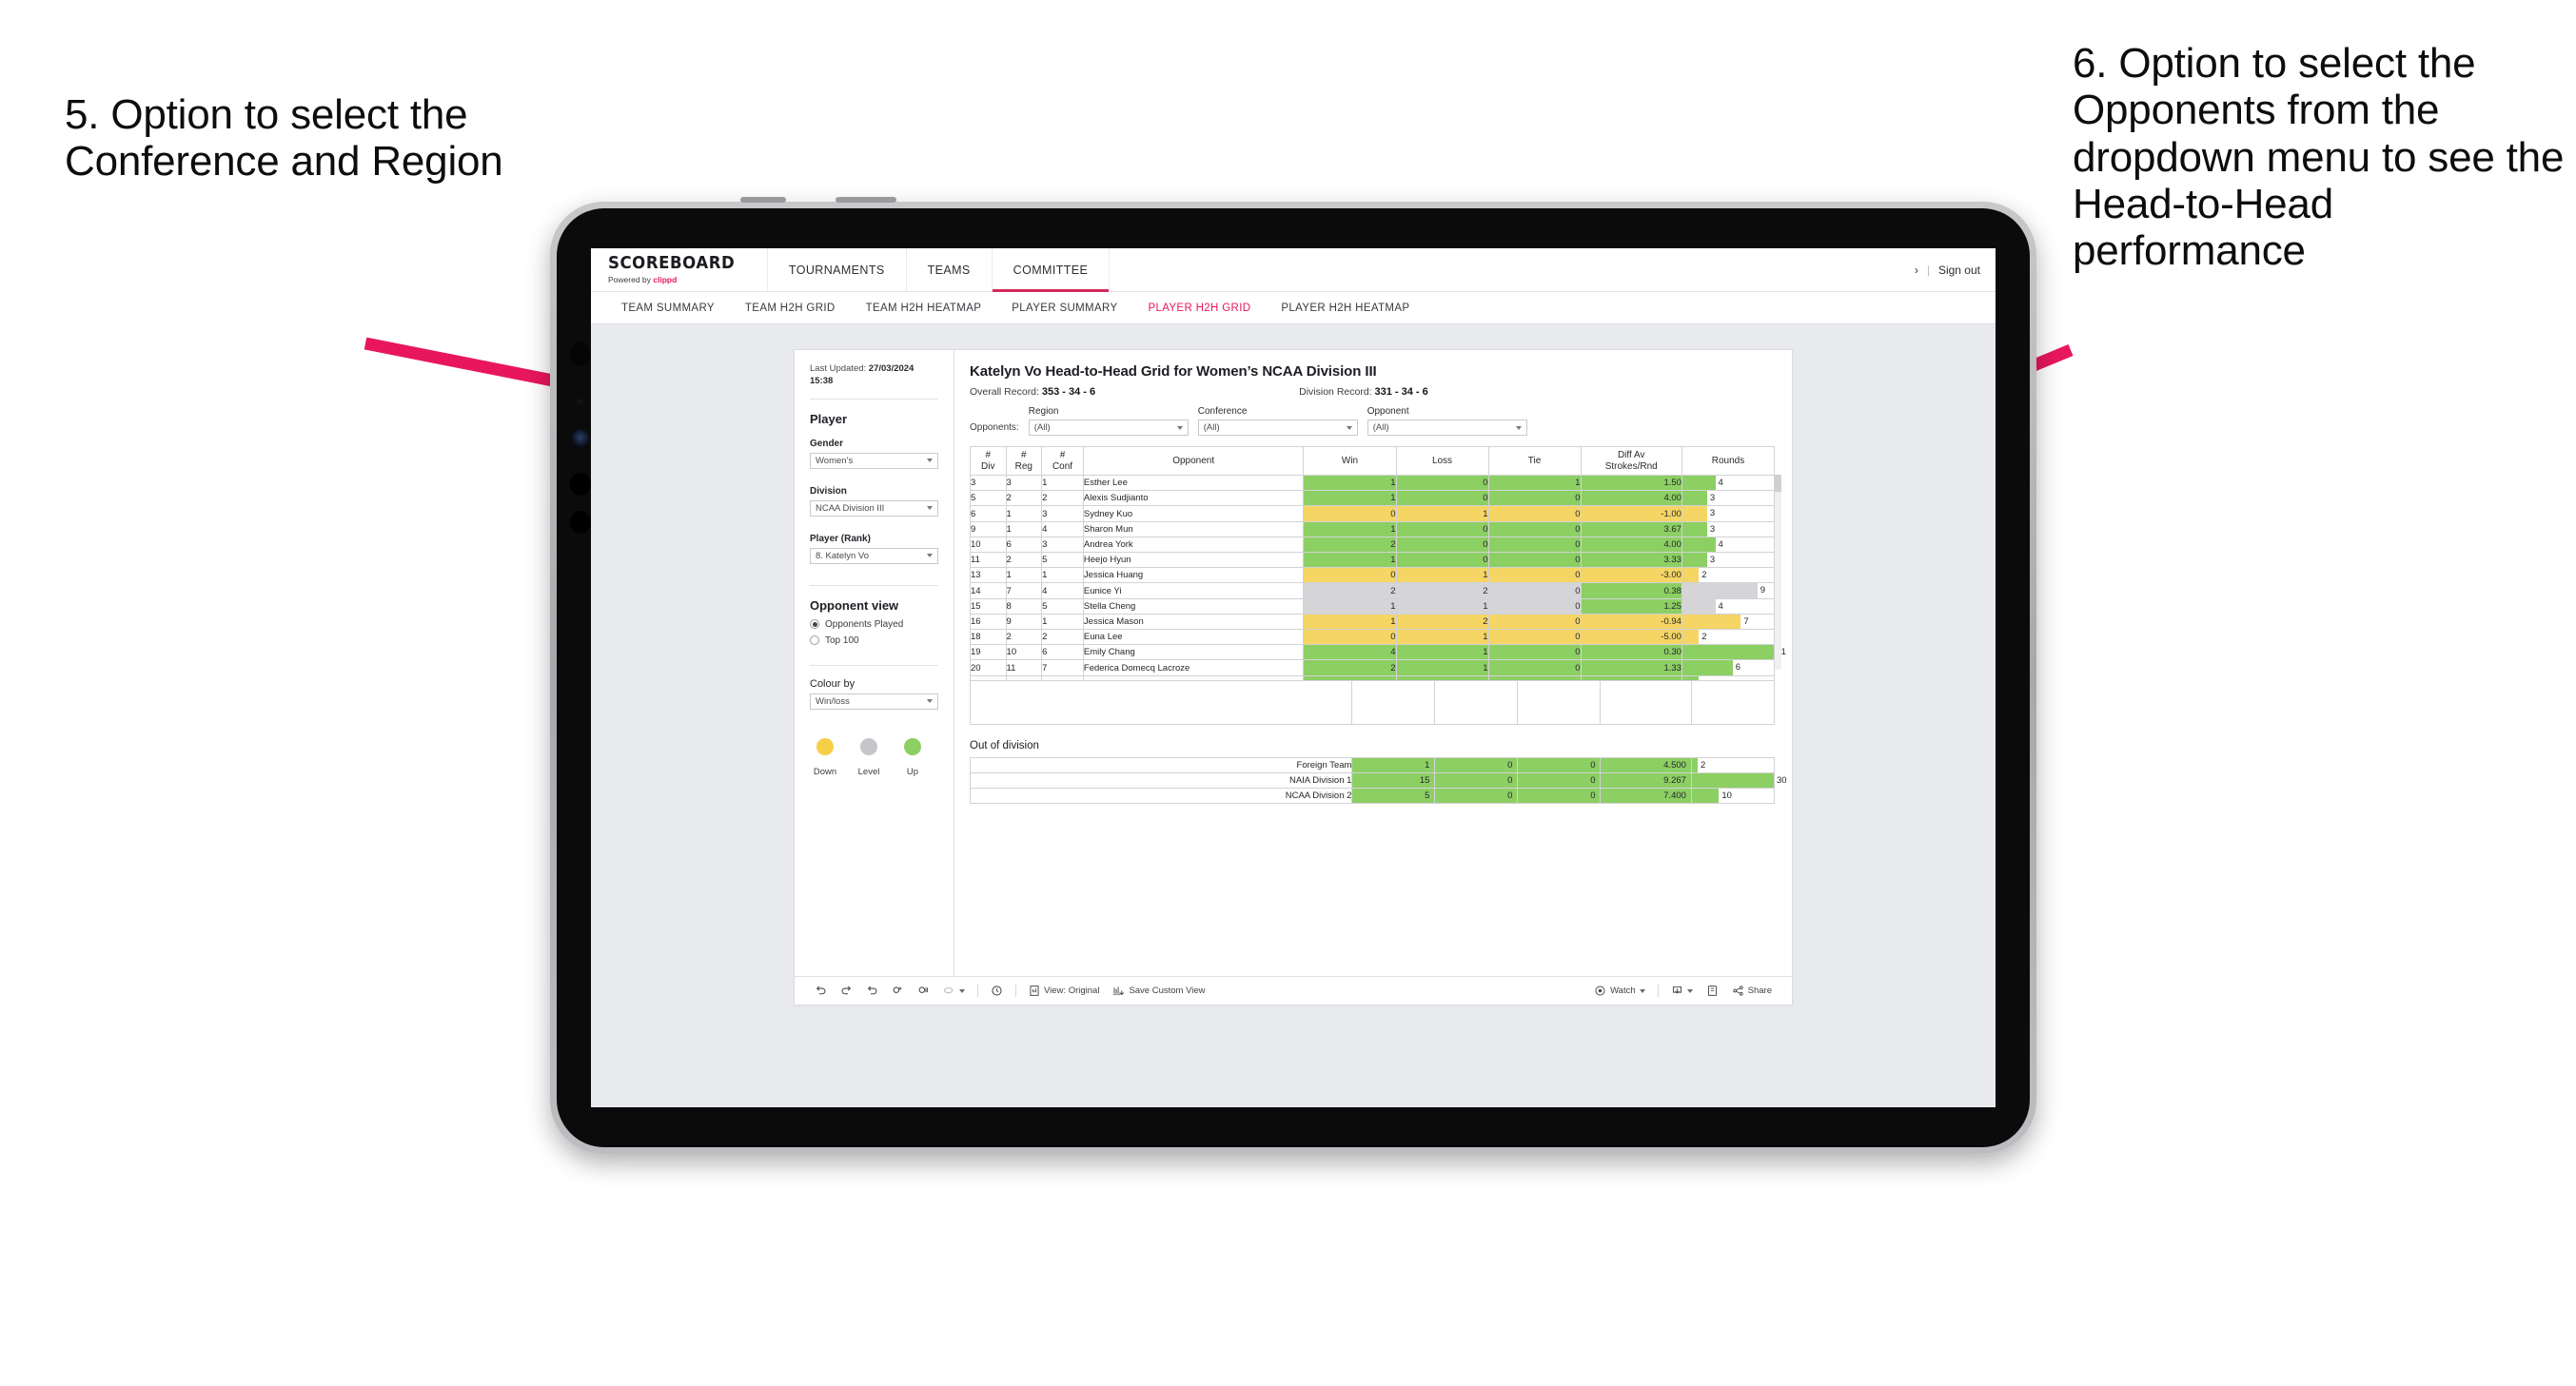 Image resolution: width=2576 pixels, height=1386 pixels. Describe the element at coordinates (1447, 428) in the screenshot. I see `opponent-select: (All)` at that location.